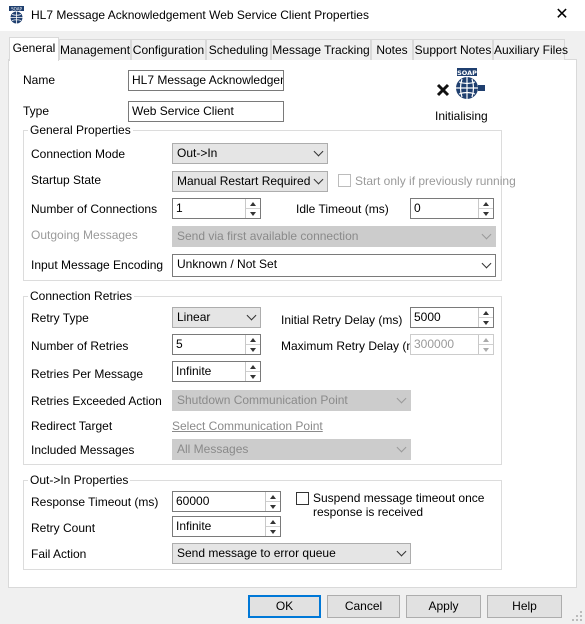 This screenshot has height=624, width=585. Describe the element at coordinates (247, 426) in the screenshot. I see `select-communication-point-link: Select Communication Point` at that location.